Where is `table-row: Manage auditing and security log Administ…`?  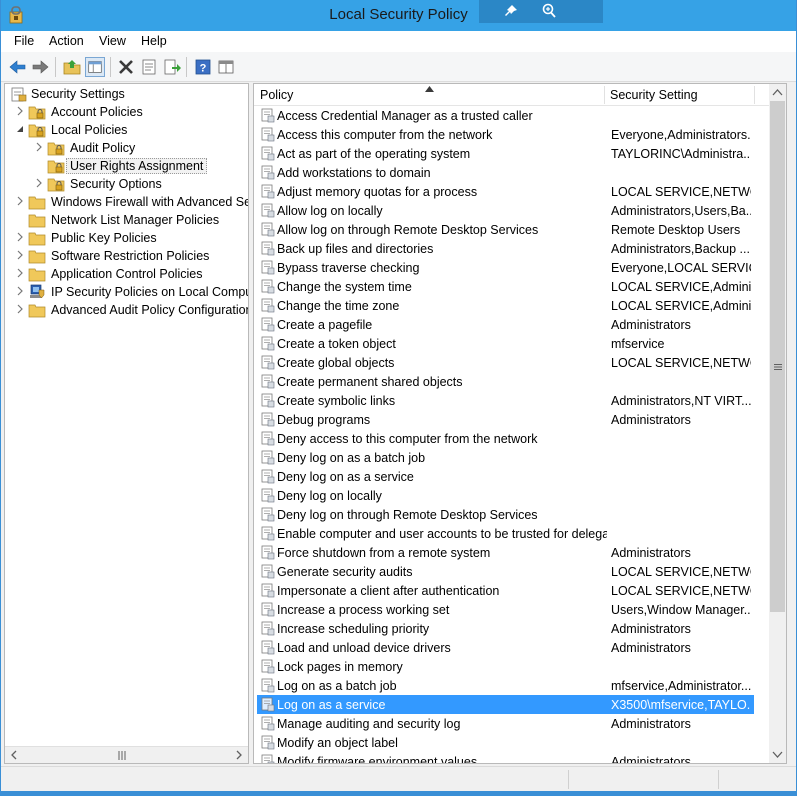 table-row: Manage auditing and security log Administ… is located at coordinates (505, 723).